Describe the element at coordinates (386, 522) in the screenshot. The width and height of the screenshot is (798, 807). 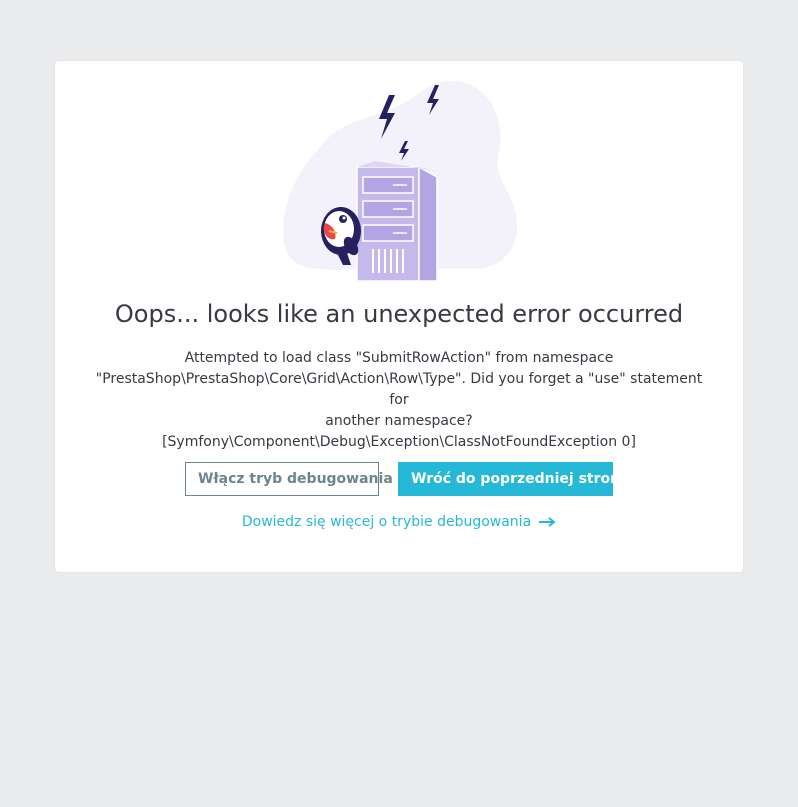
I see `learn-more-label: Dowiedz się więcej o trybie debugowania` at that location.